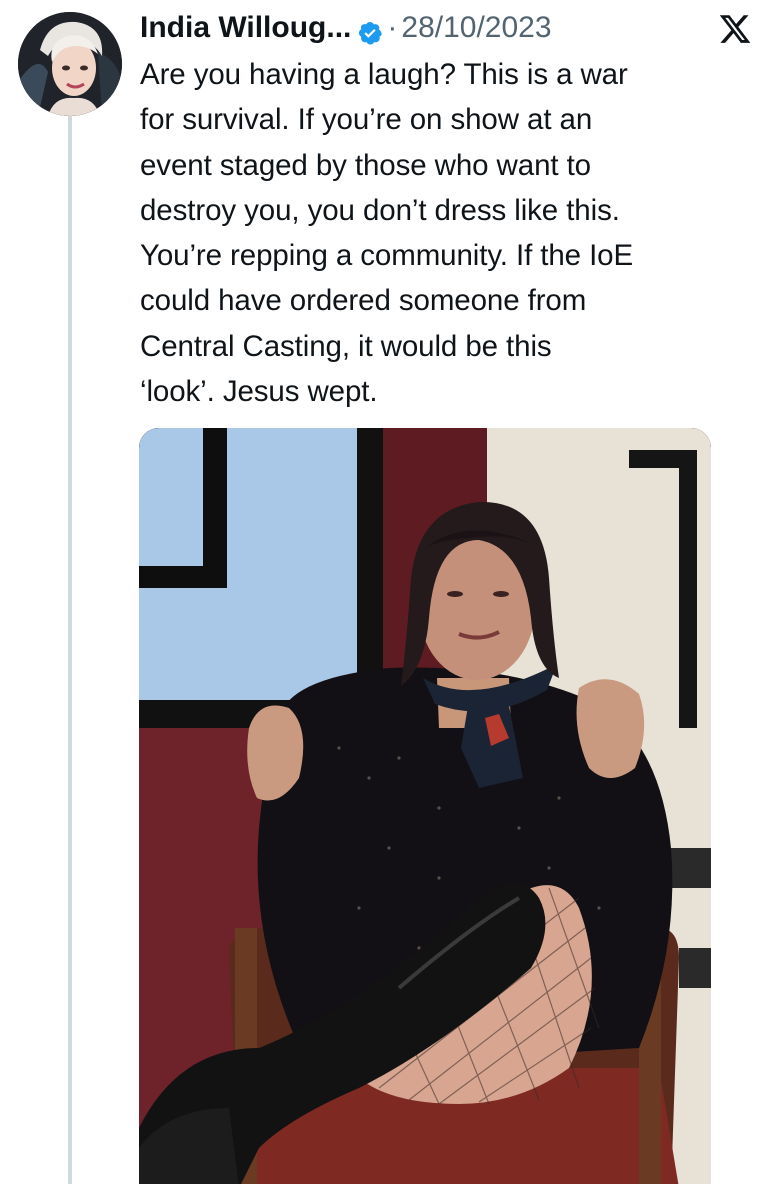 This screenshot has height=1184, width=770. What do you see at coordinates (387, 256) in the screenshot?
I see `tweet-text-line: You’re repping a community. If the IoE` at bounding box center [387, 256].